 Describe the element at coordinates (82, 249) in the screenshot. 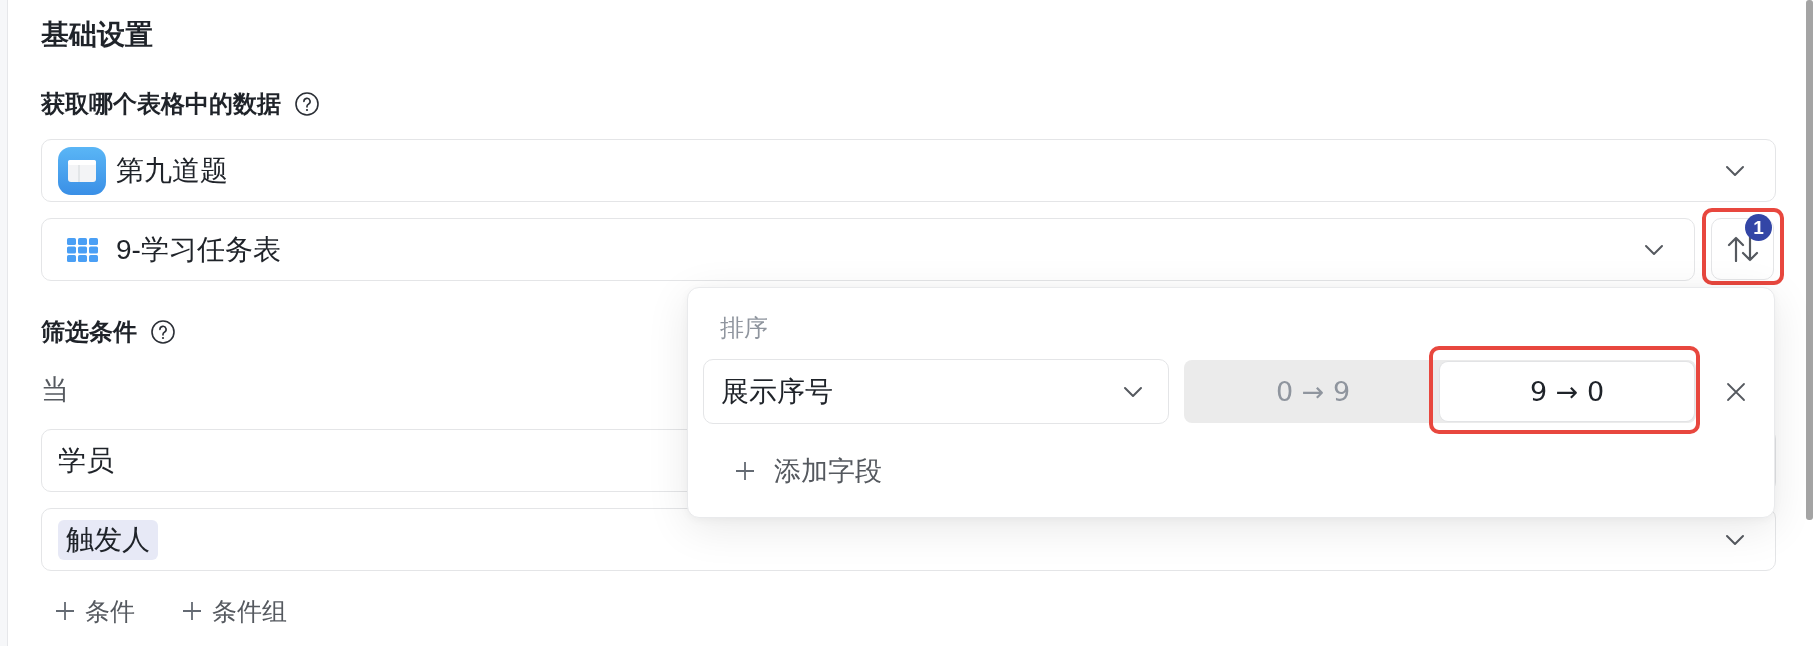

I see `table-grid-icon` at that location.